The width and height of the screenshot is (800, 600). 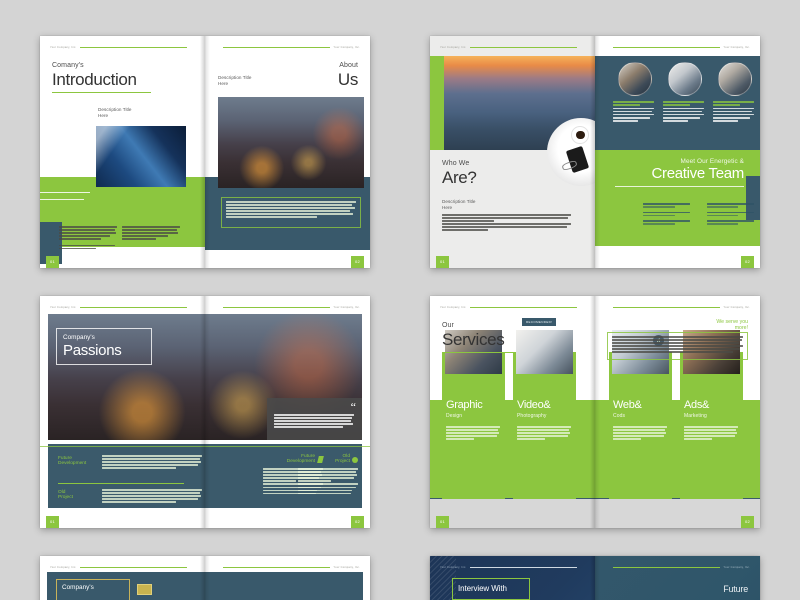 I want to click on promo-line2: more!, so click(x=741, y=327).